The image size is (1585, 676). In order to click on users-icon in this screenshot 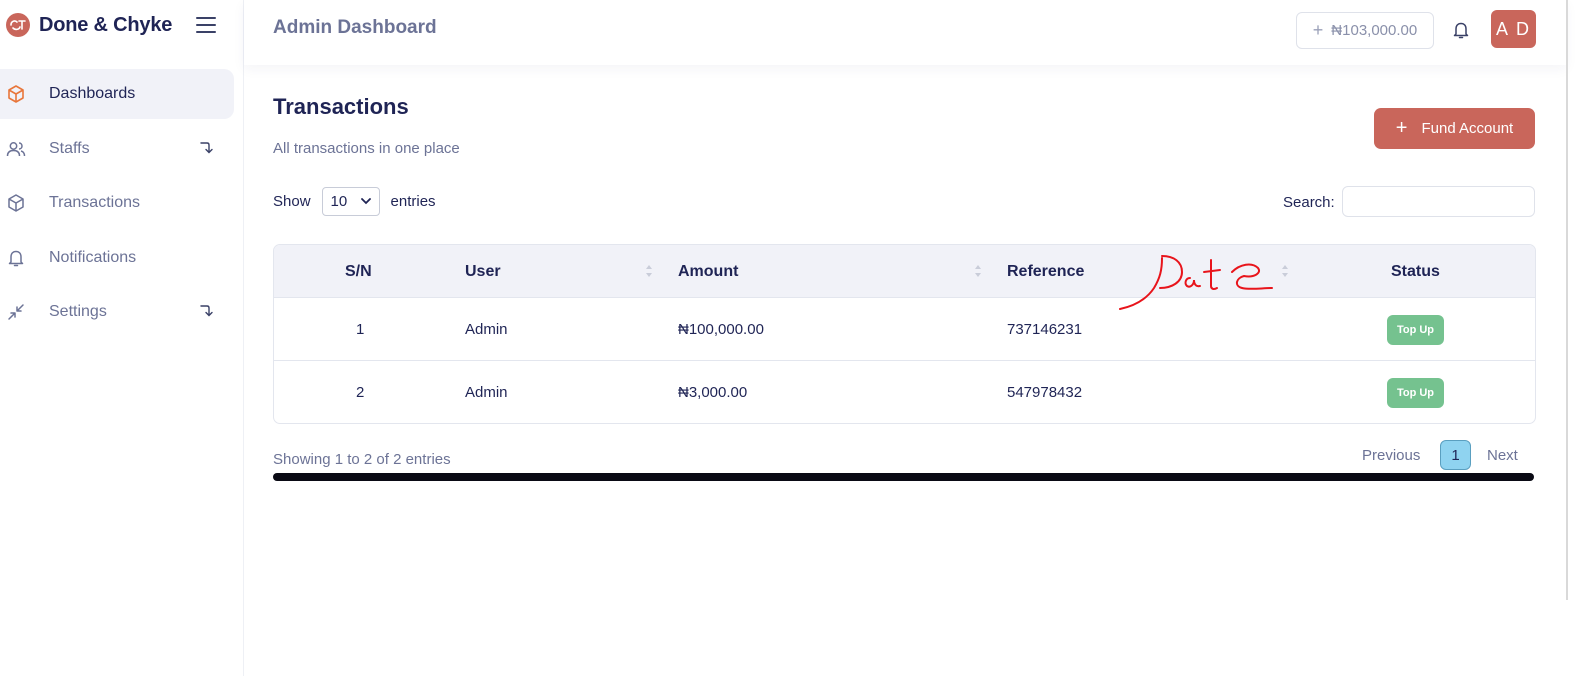, I will do `click(16, 148)`.